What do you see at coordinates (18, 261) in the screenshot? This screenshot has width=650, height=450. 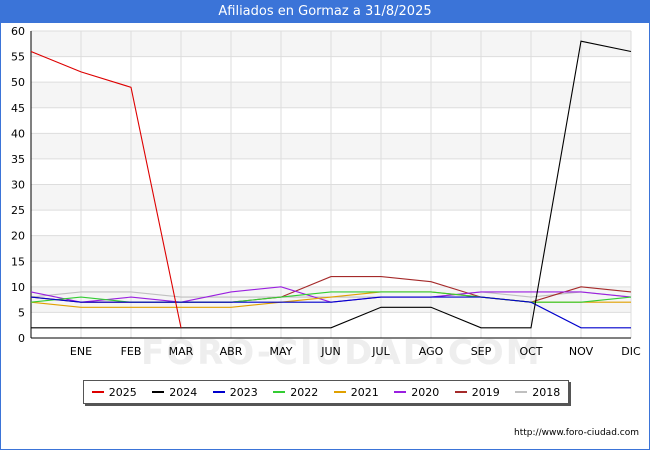 I see `y-tick-label: 15` at bounding box center [18, 261].